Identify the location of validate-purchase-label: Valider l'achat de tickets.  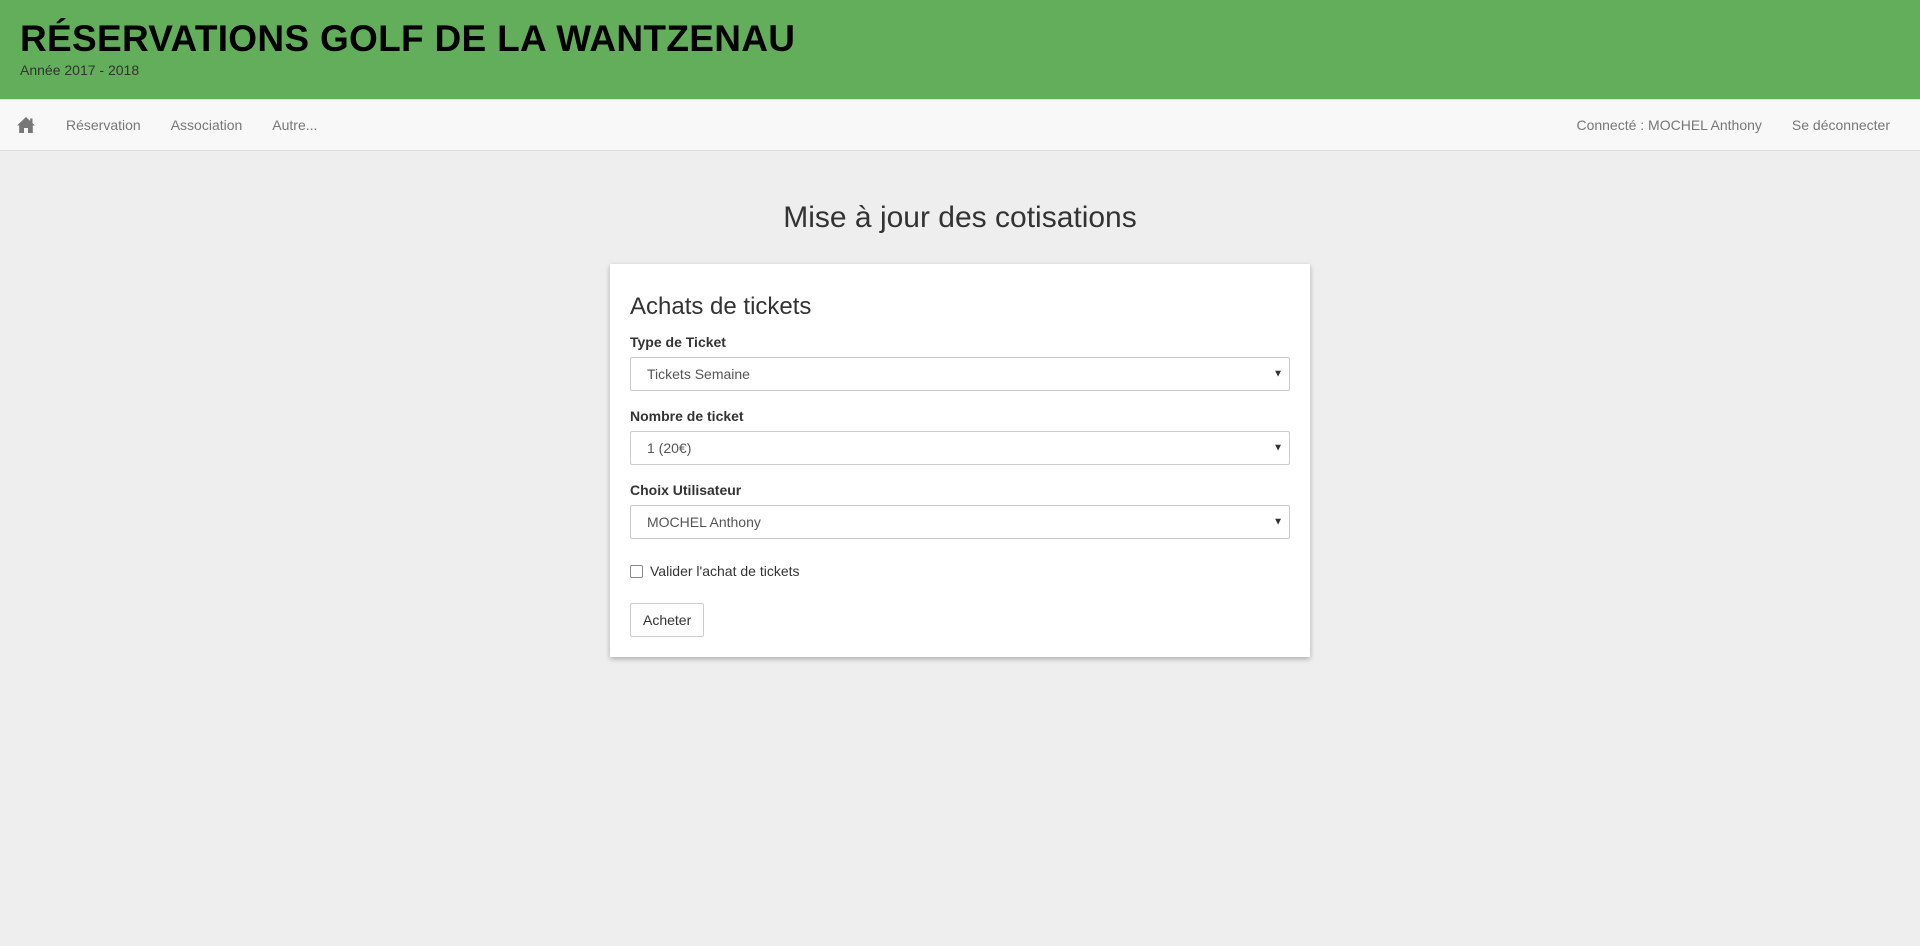
(725, 571).